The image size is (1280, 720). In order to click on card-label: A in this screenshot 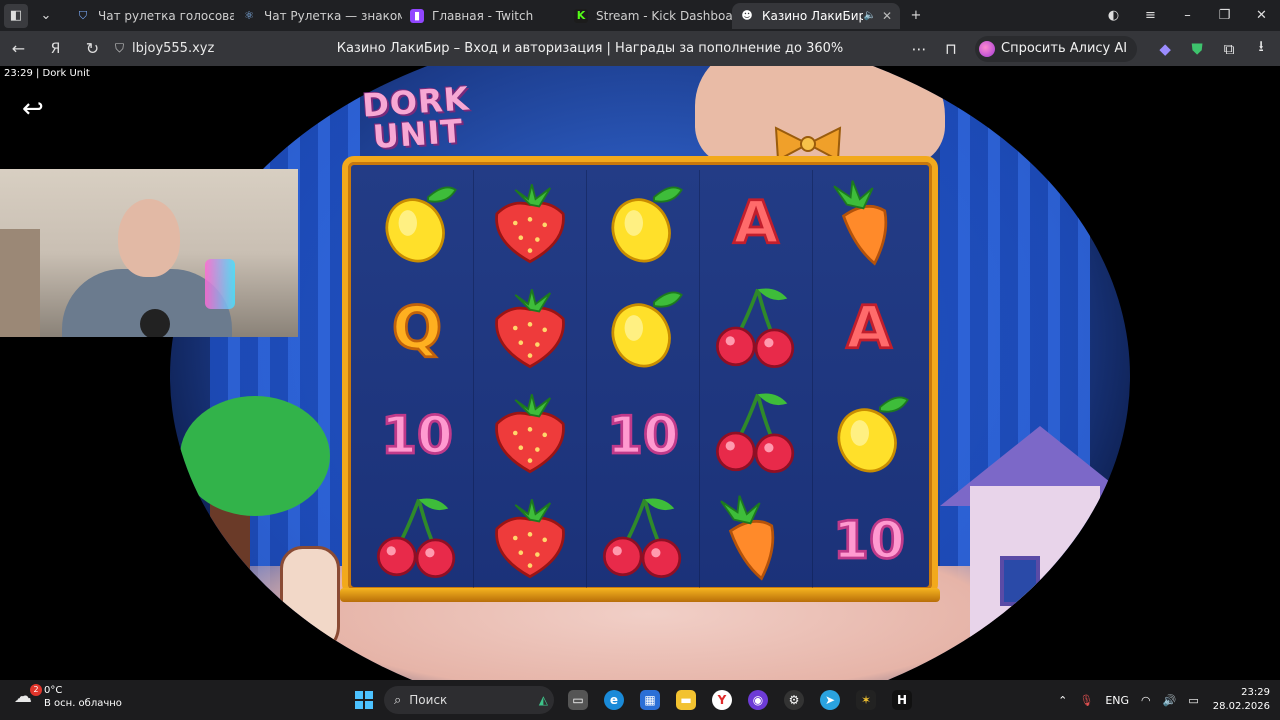, I will do `click(870, 327)`.